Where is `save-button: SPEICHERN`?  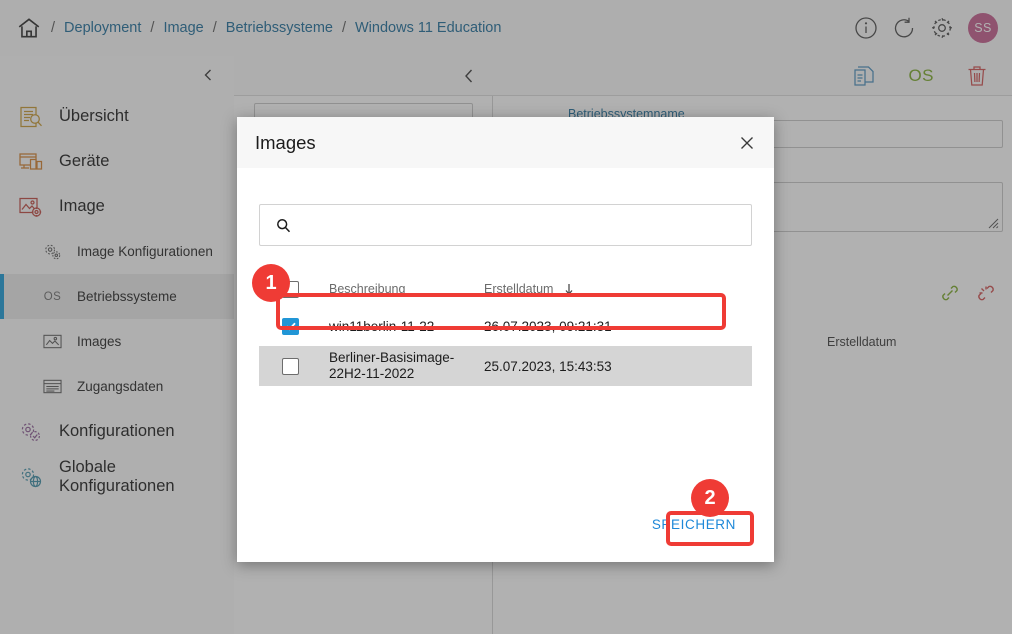 save-button: SPEICHERN is located at coordinates (694, 524).